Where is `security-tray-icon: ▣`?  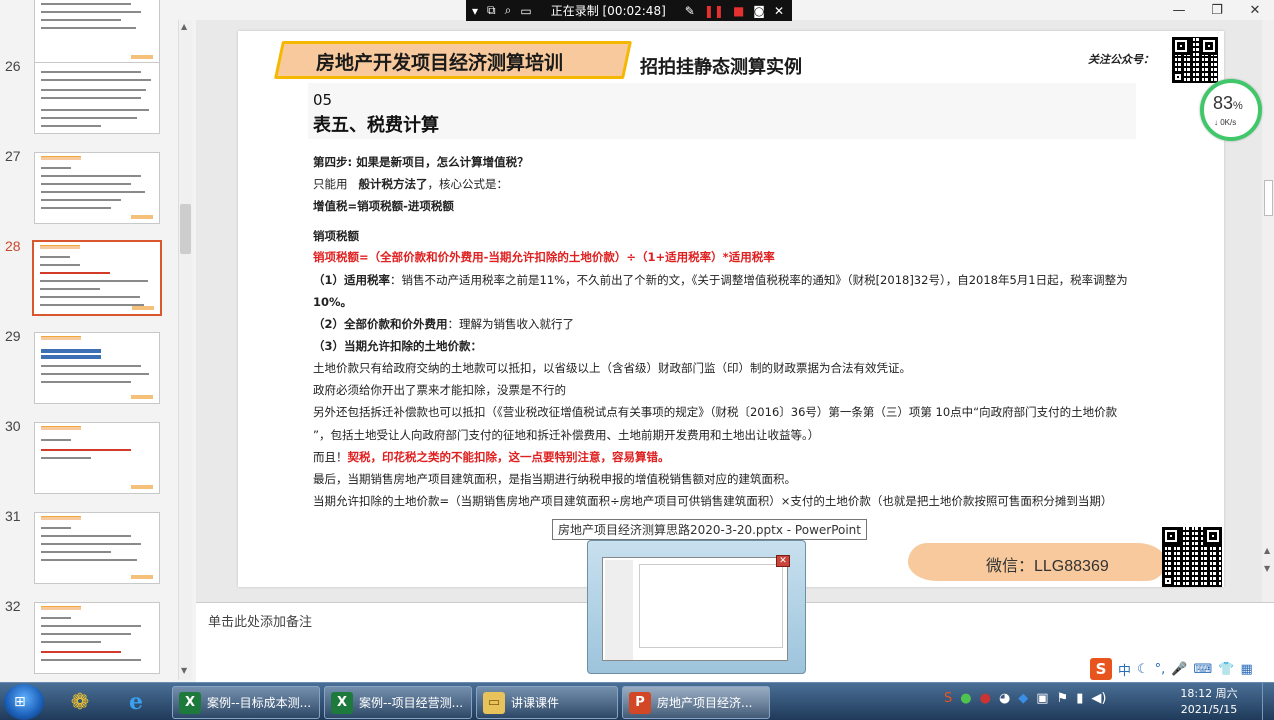 security-tray-icon: ▣ is located at coordinates (1042, 698).